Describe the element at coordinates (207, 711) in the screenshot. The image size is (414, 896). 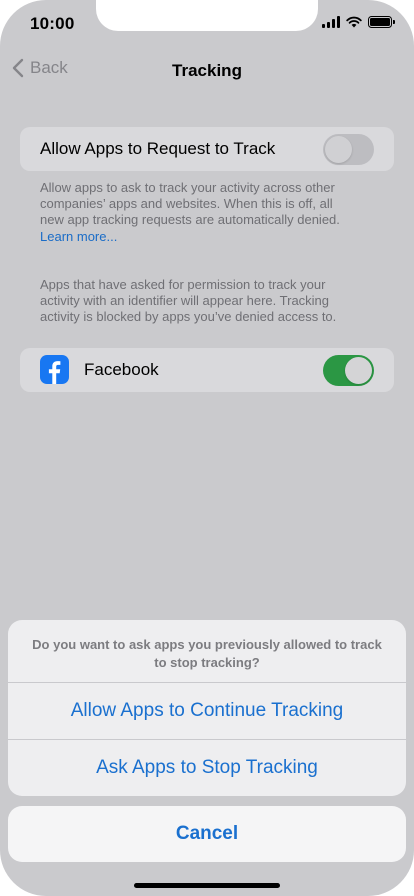
I see `allow-continue-tracking-button: Allow Apps to Continue Tracking` at that location.